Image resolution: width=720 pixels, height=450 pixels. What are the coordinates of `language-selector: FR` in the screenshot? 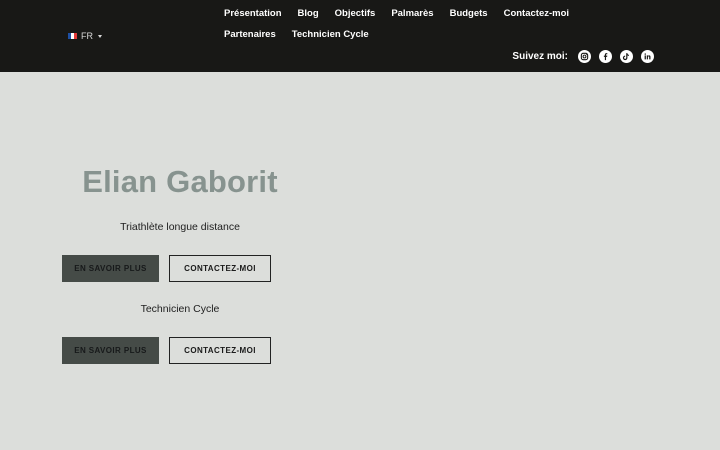 It's located at (85, 36).